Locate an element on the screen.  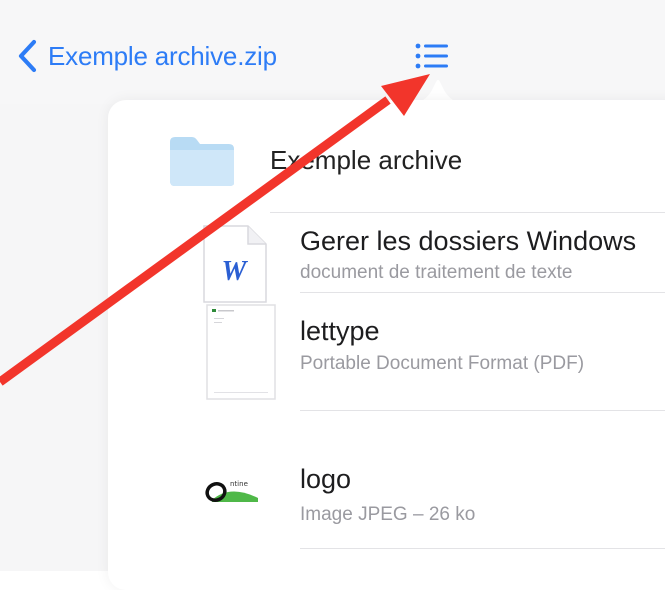
file-subtitle: Portable Document Format (PDF) is located at coordinates (442, 363).